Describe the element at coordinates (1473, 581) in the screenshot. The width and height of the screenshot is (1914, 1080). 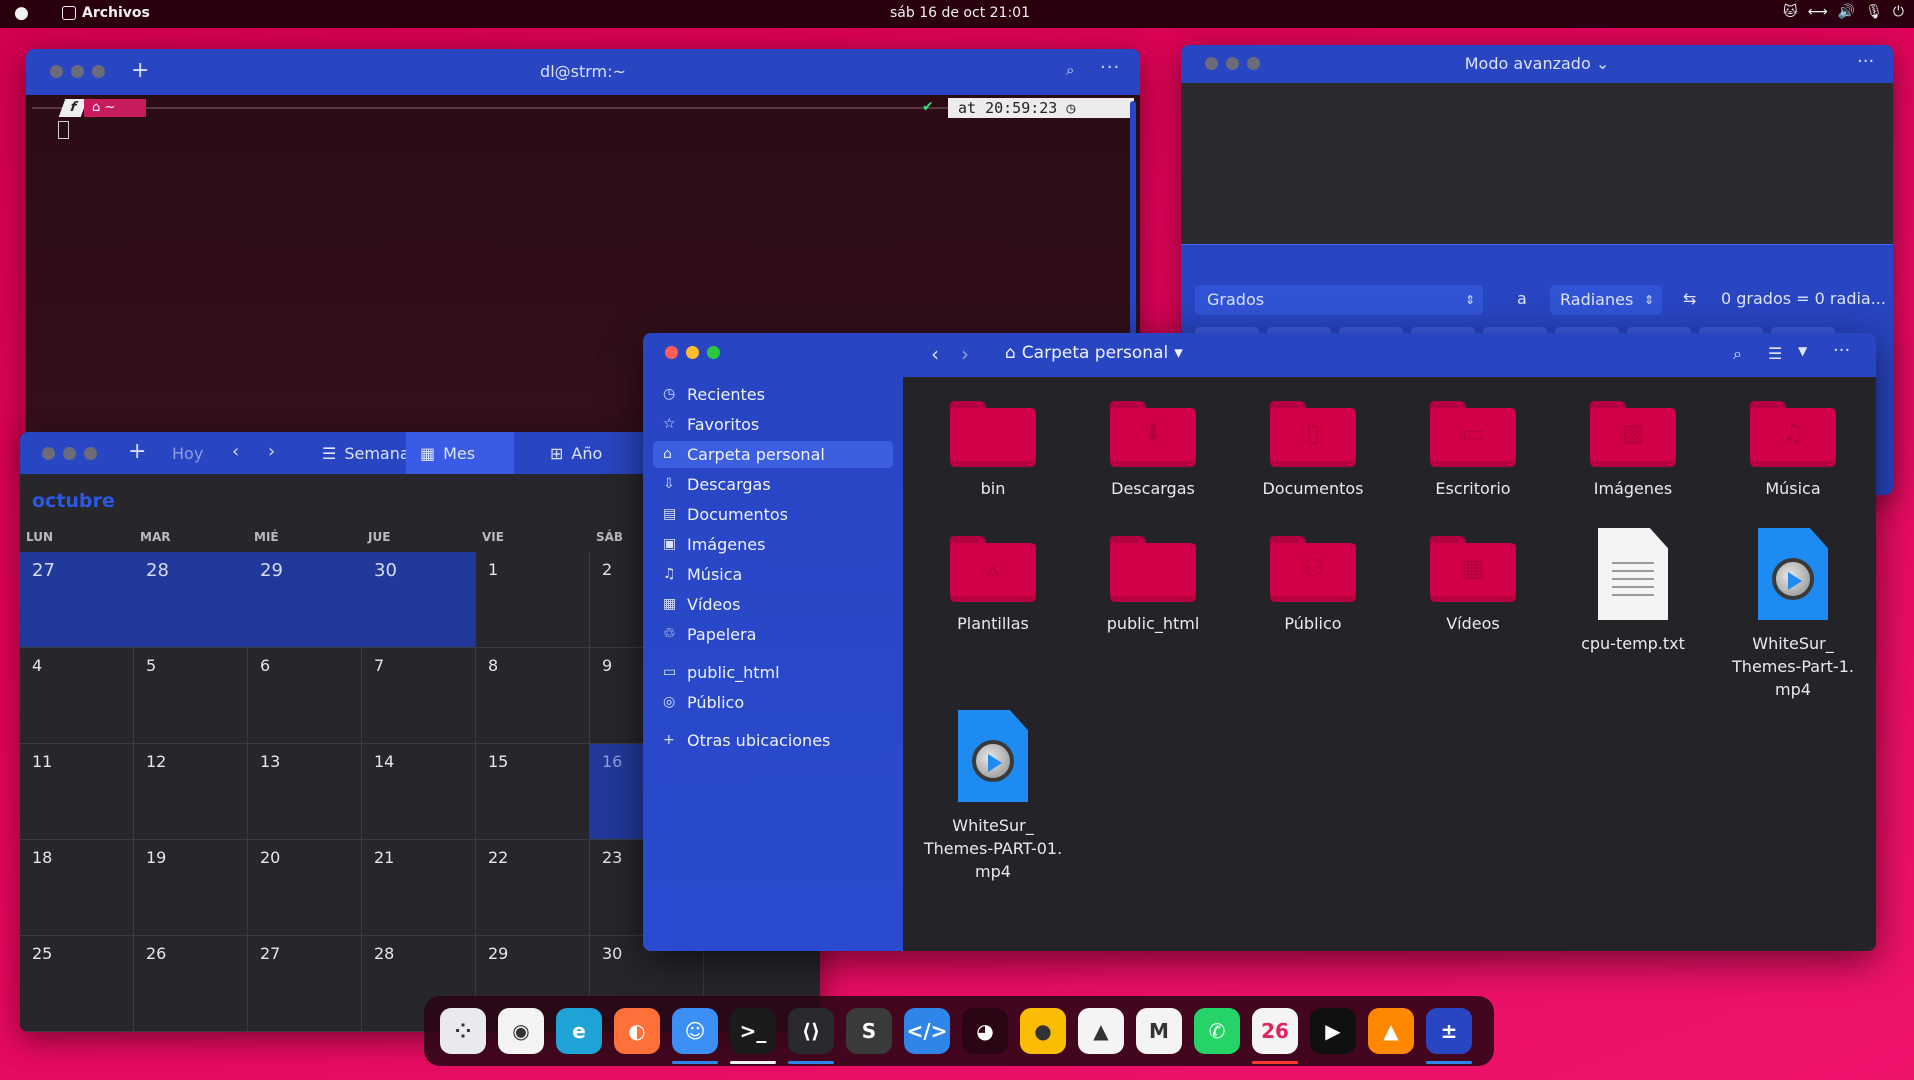
I see `folder-item: ▦ Vídeos` at that location.